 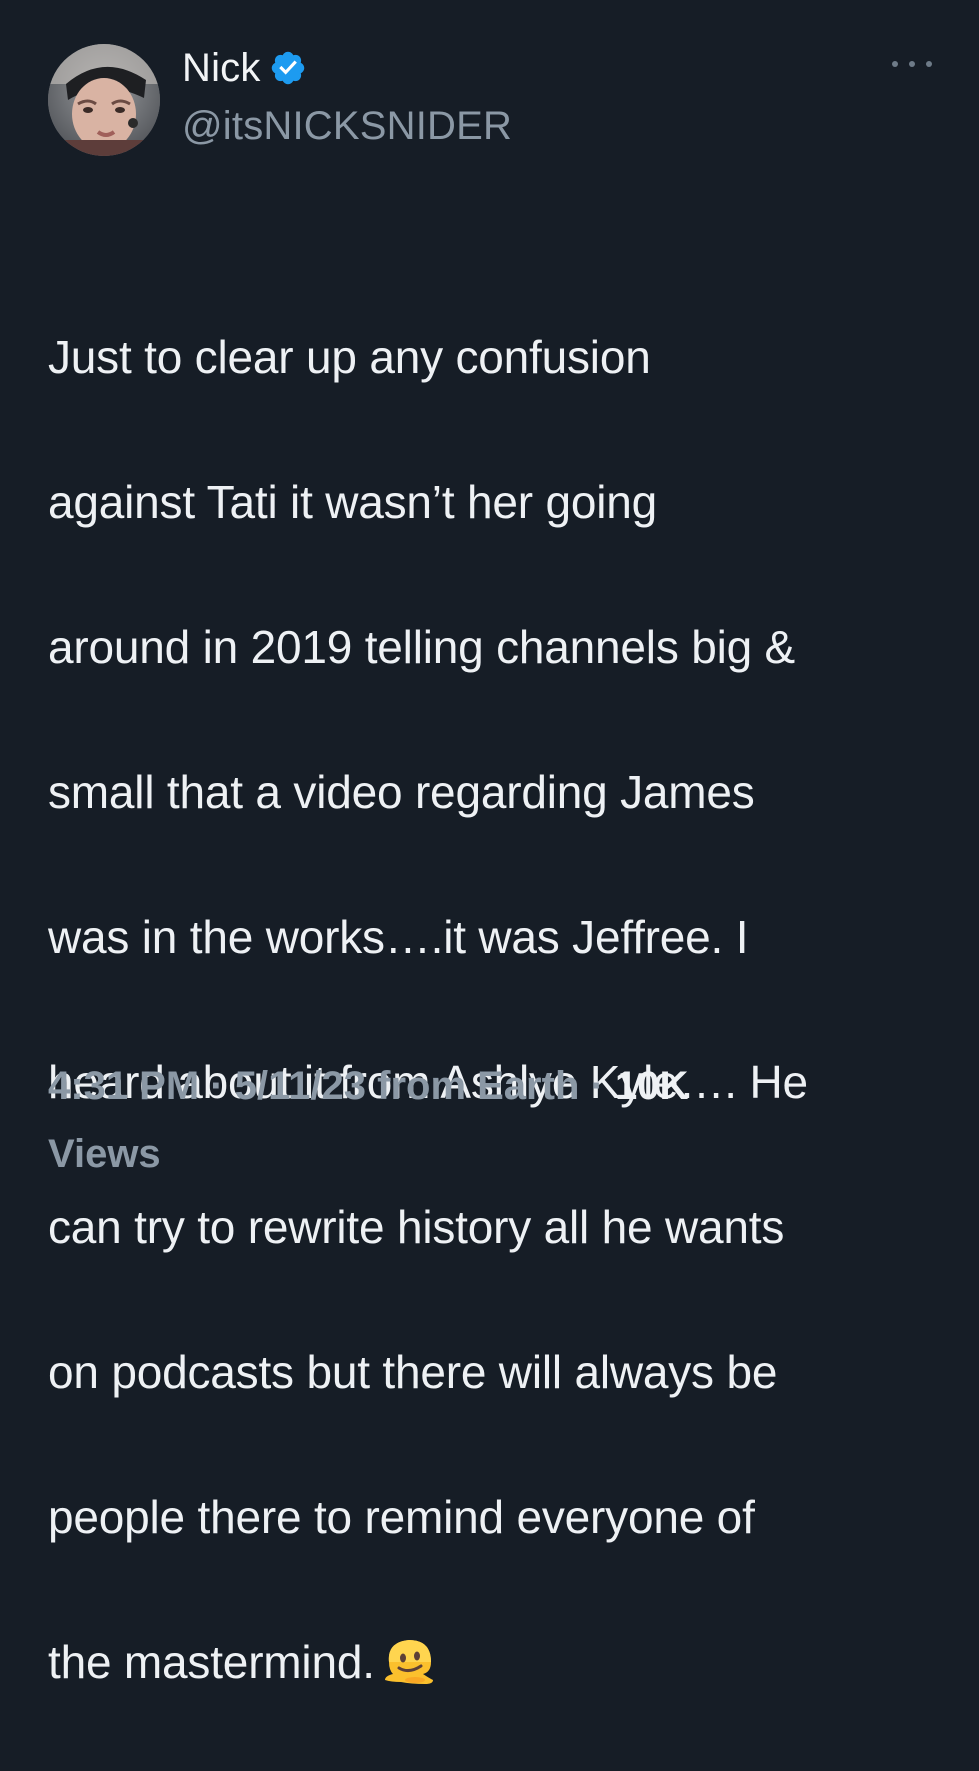 I want to click on more-options-icon, so click(x=912, y=64).